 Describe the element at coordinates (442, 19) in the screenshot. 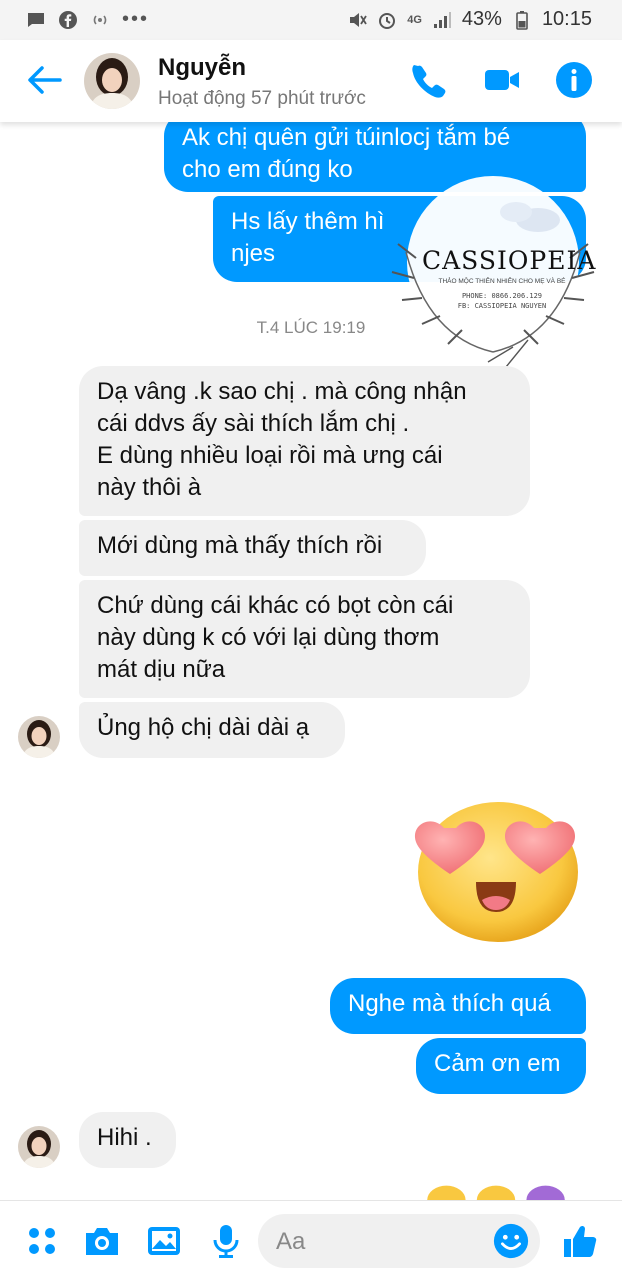

I see `signal-icon` at that location.